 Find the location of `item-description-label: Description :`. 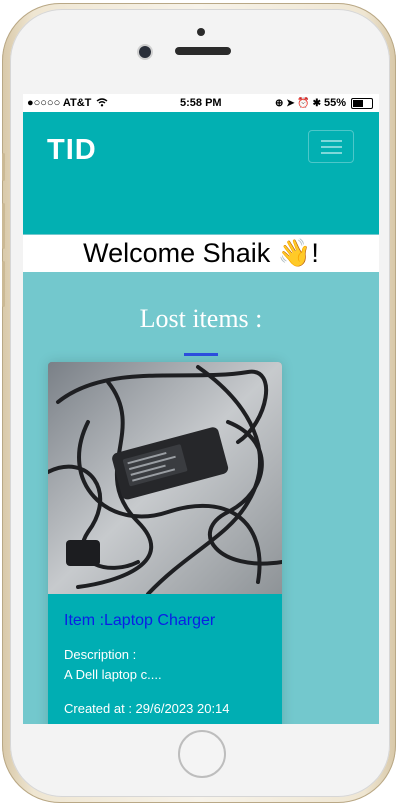

item-description-label: Description : is located at coordinates (100, 654).